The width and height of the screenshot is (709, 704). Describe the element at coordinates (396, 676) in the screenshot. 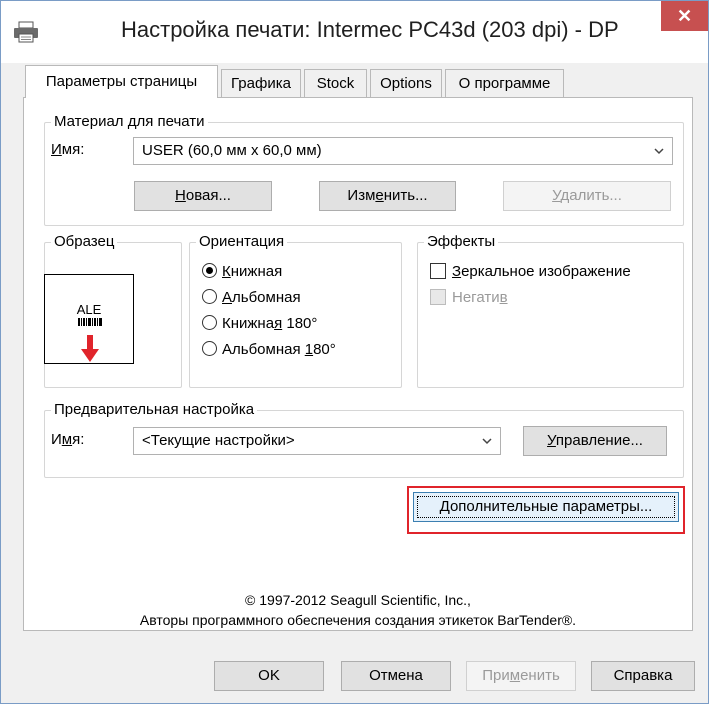

I see `cancel-button: Отмена` at that location.